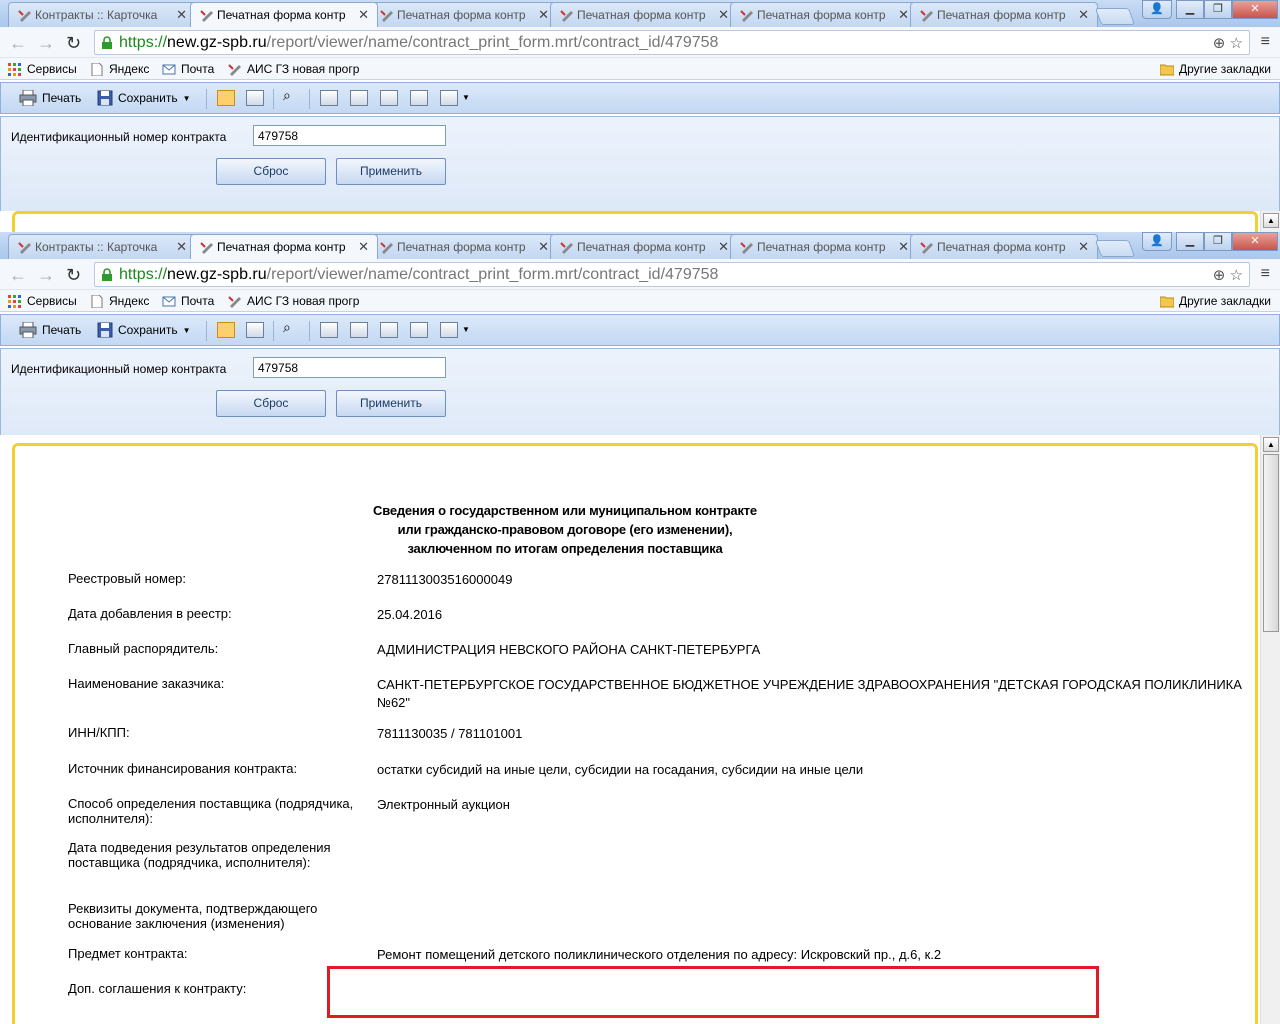 This screenshot has height=1024, width=1280. Describe the element at coordinates (28, 330) in the screenshot. I see `printer-icon` at that location.